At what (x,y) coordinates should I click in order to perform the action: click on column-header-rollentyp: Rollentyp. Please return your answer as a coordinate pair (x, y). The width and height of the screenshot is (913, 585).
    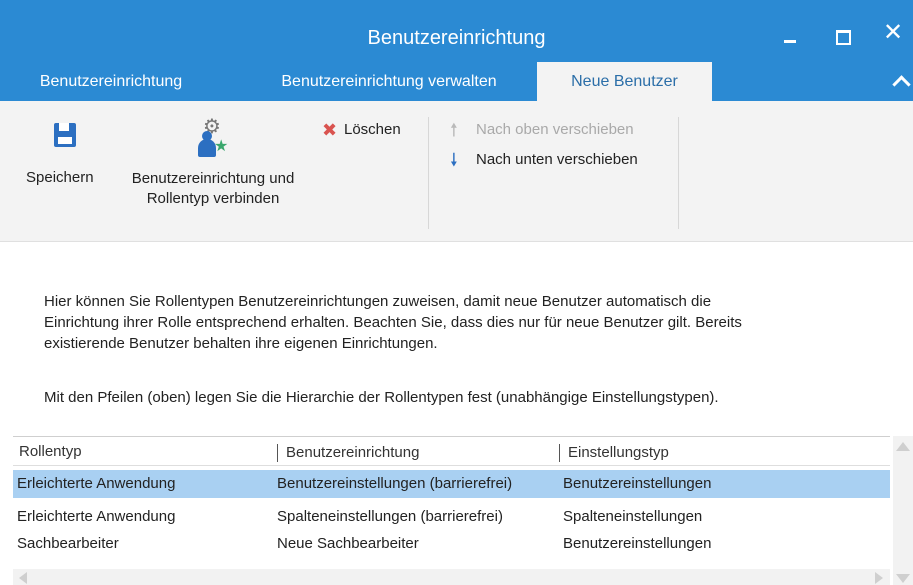
    Looking at the image, I should click on (148, 452).